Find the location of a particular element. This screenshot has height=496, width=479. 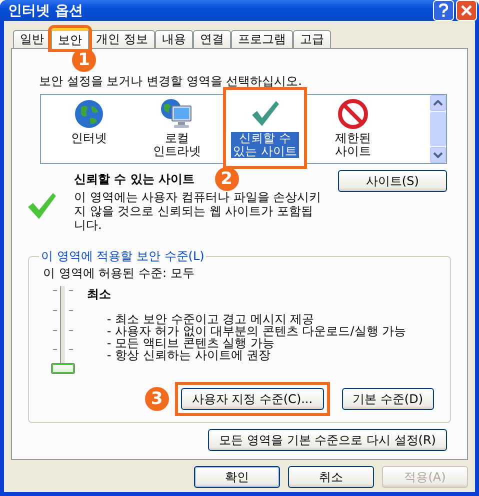

zone-item: 신뢰할 수 있는 사이트 is located at coordinates (265, 128).